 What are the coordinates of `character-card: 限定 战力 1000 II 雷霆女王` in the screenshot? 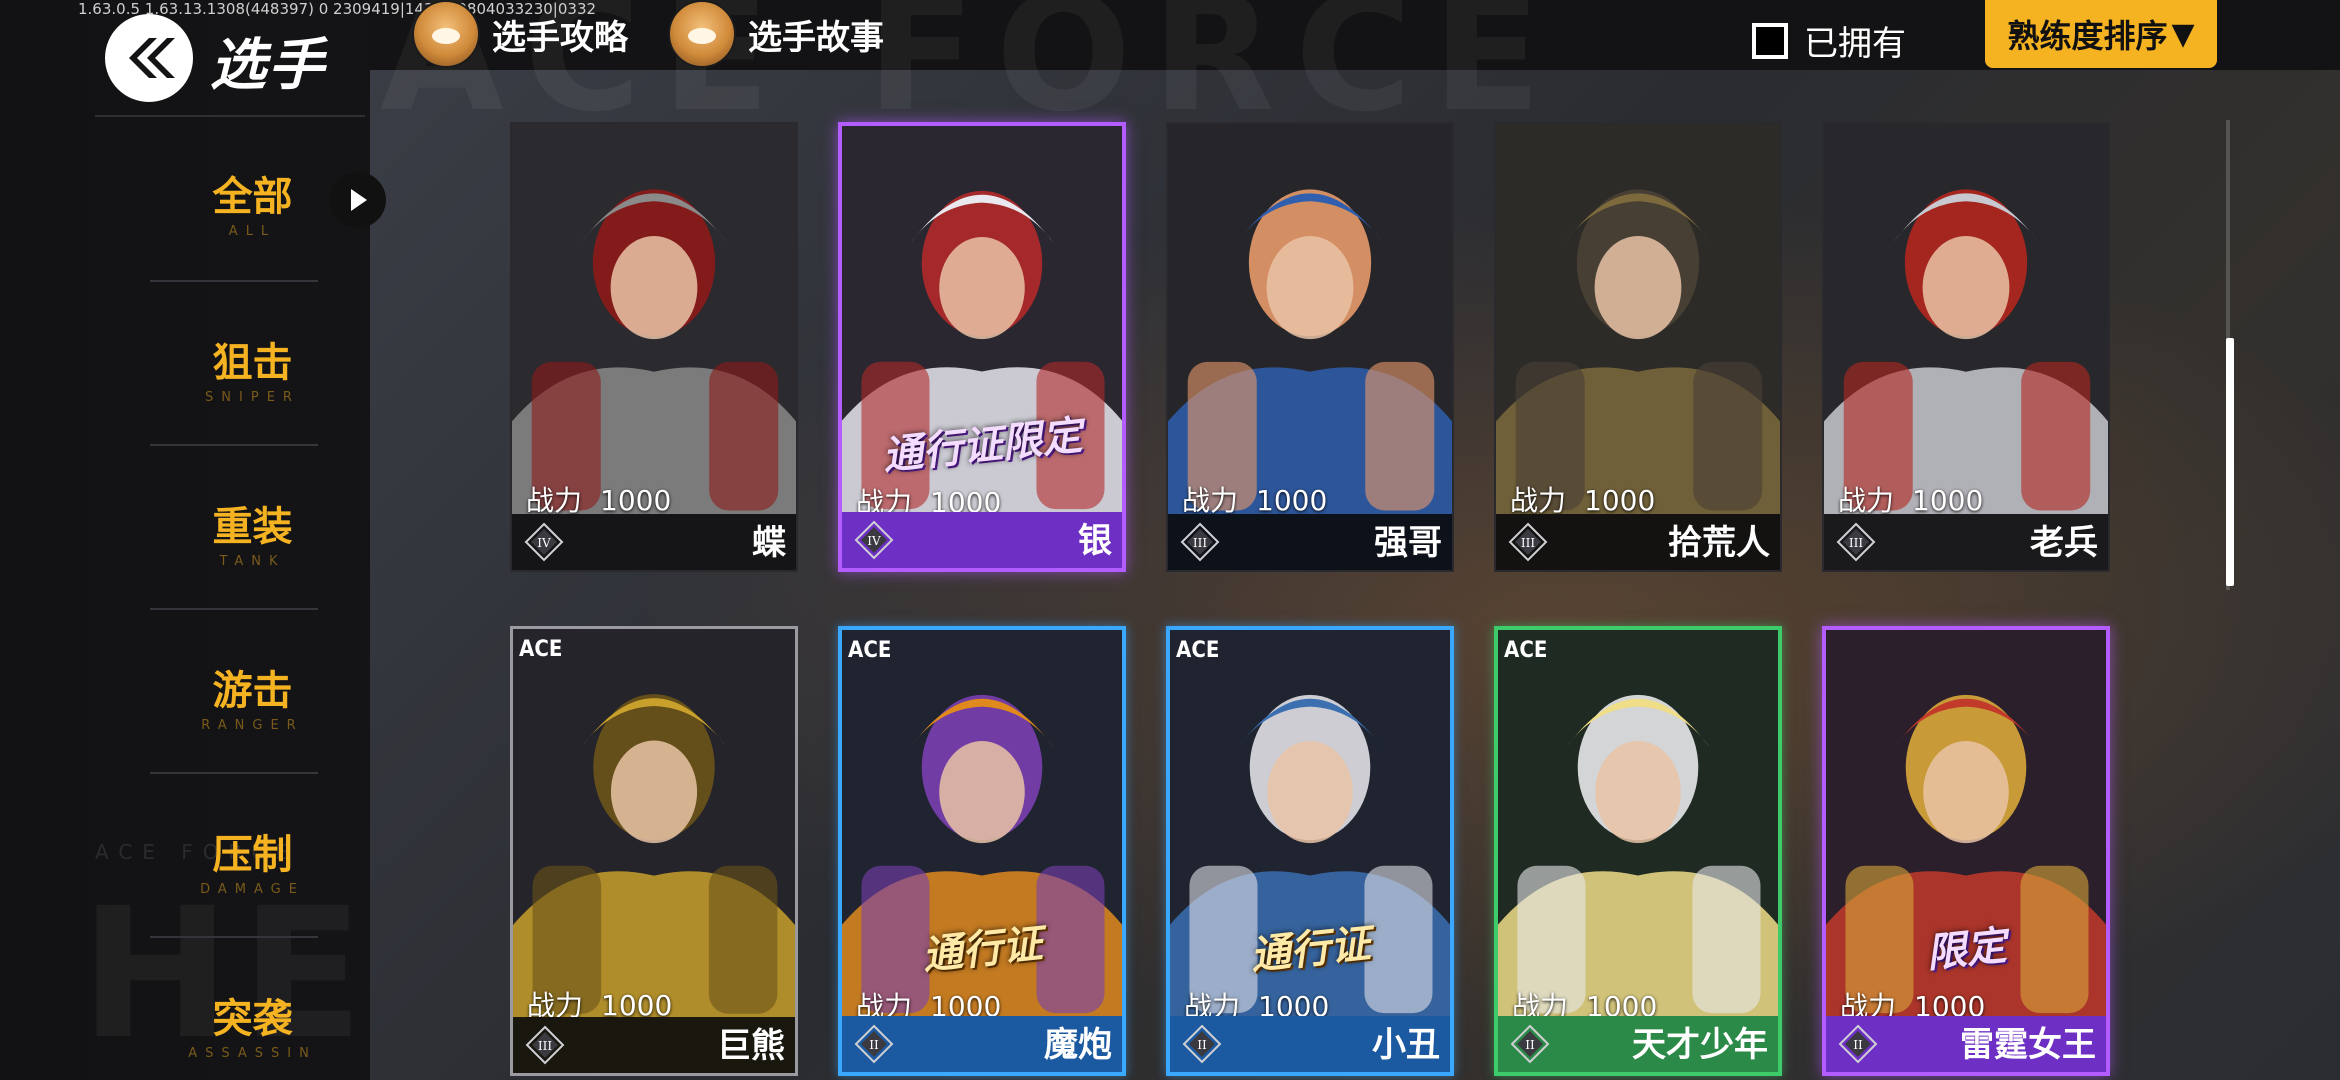 It's located at (1966, 851).